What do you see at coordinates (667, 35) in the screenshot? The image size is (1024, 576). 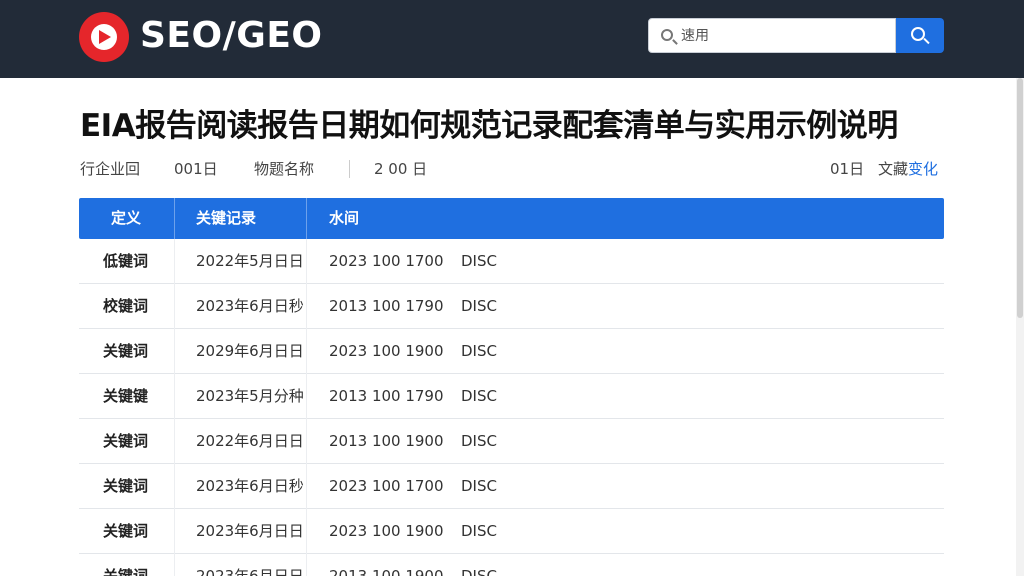 I see `search-icon` at bounding box center [667, 35].